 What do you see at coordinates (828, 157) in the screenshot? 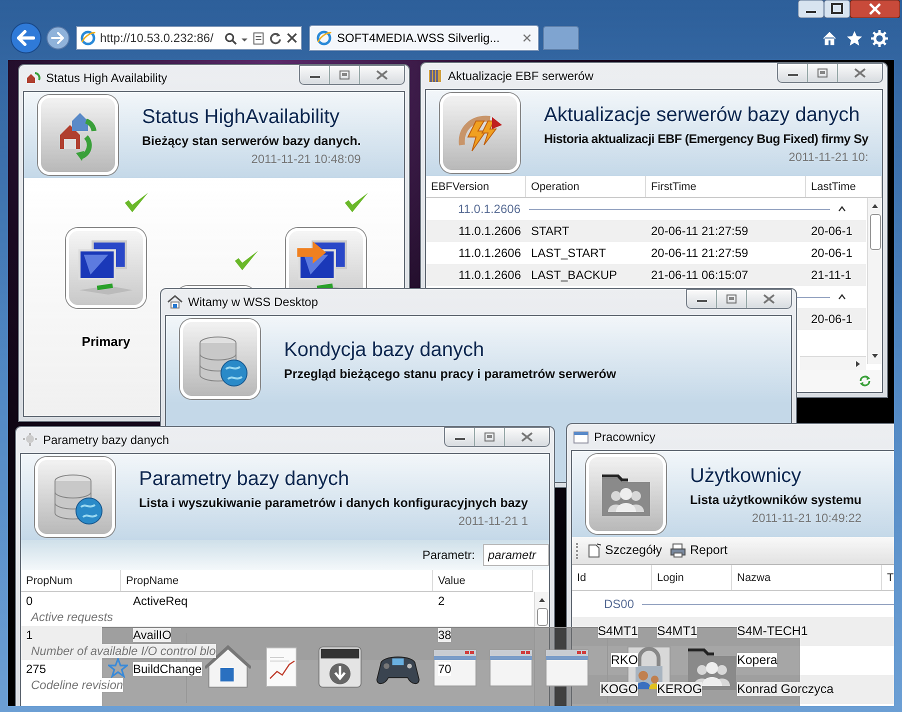
I see `header-timestamp: 2011-11-21 10:` at bounding box center [828, 157].